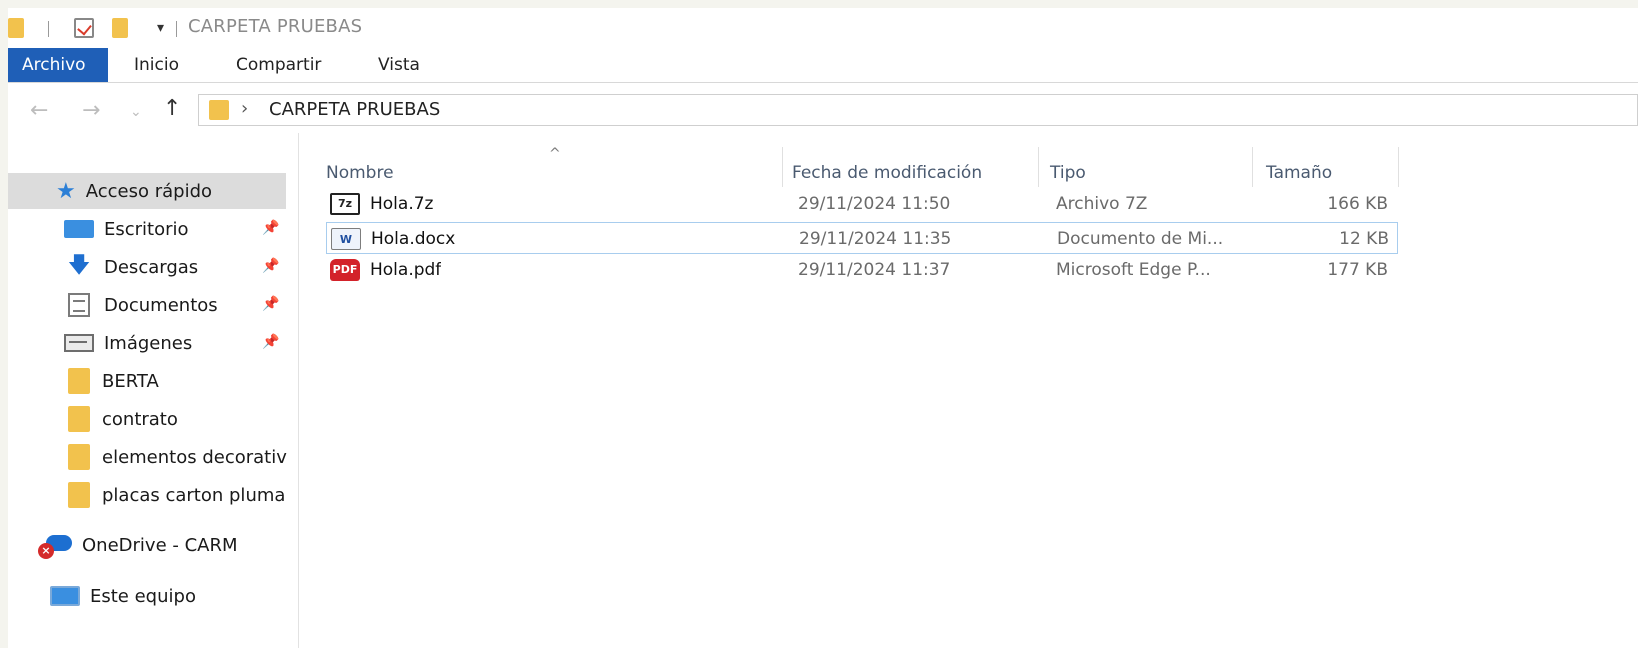 The height and width of the screenshot is (648, 1638). Describe the element at coordinates (402, 204) in the screenshot. I see `file-name: Hola.7z` at that location.